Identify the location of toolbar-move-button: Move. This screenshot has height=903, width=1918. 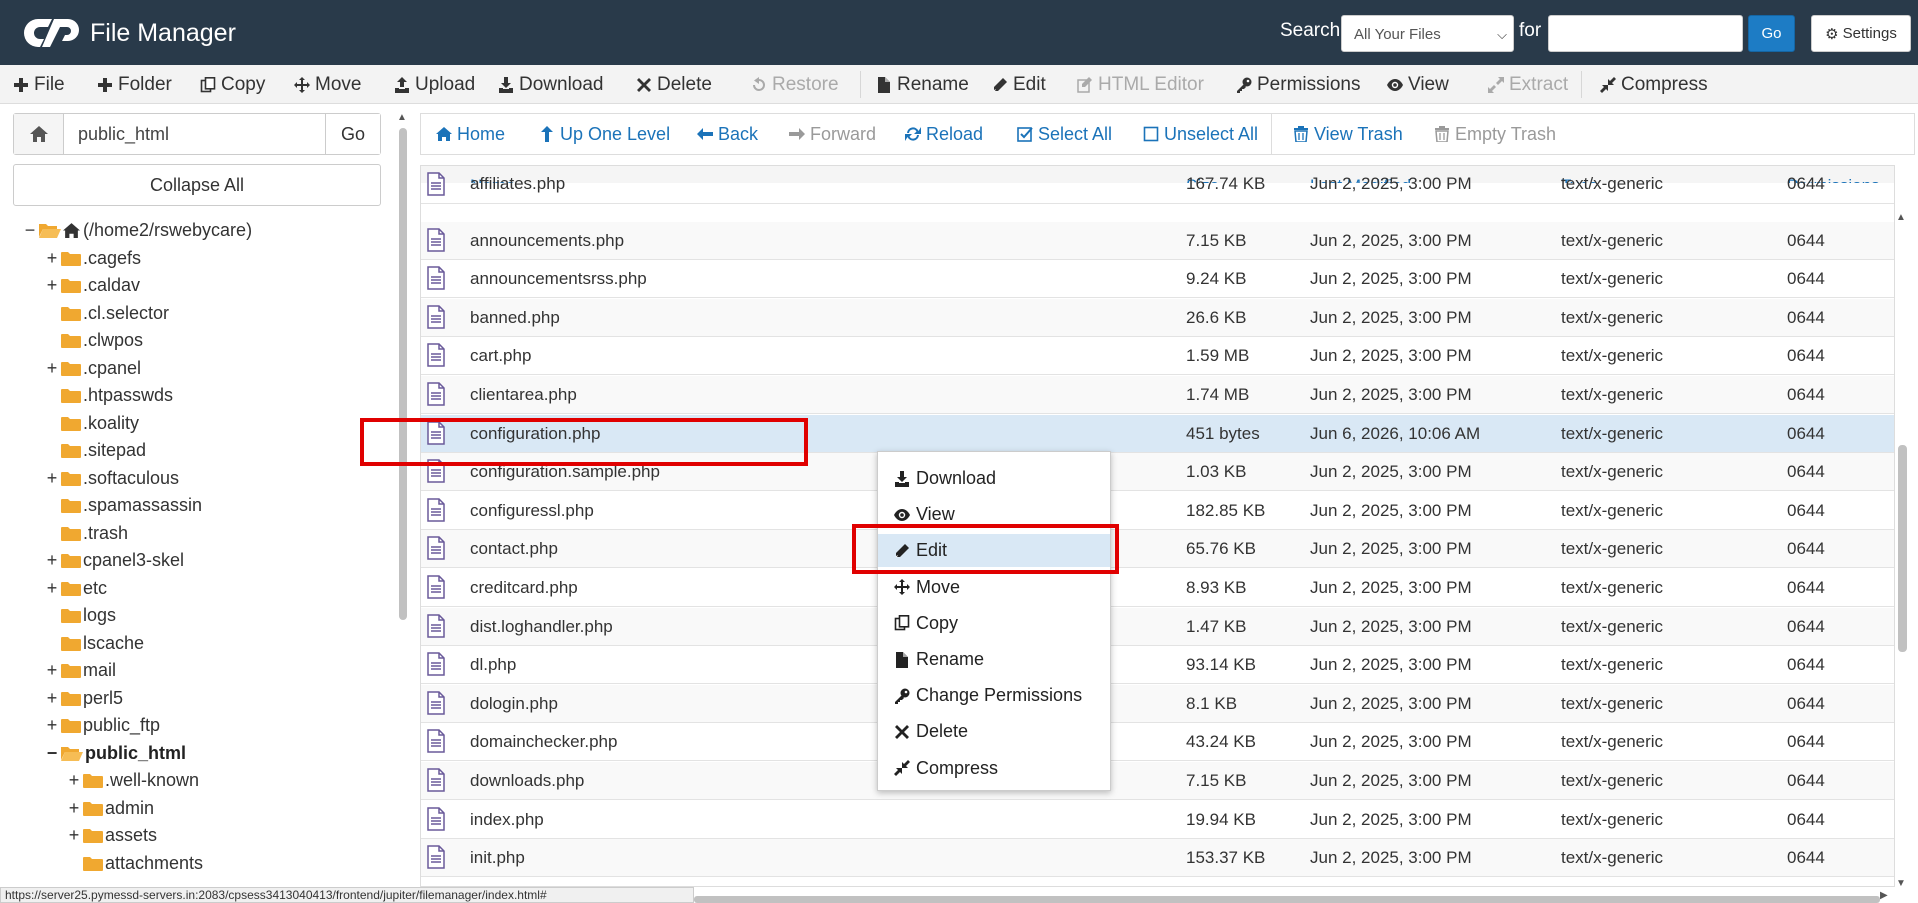
(327, 84).